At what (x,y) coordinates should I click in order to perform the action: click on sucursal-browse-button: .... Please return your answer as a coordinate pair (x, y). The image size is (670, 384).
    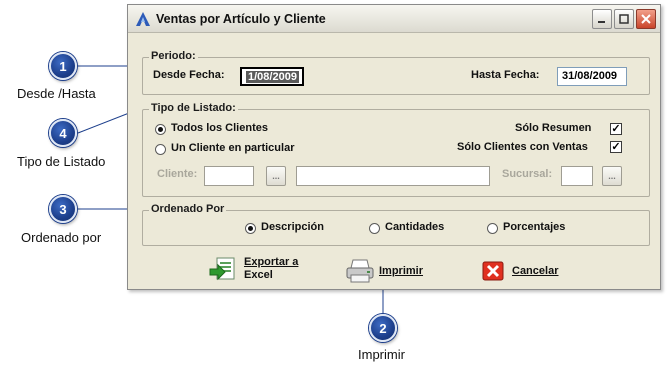
    Looking at the image, I should click on (612, 176).